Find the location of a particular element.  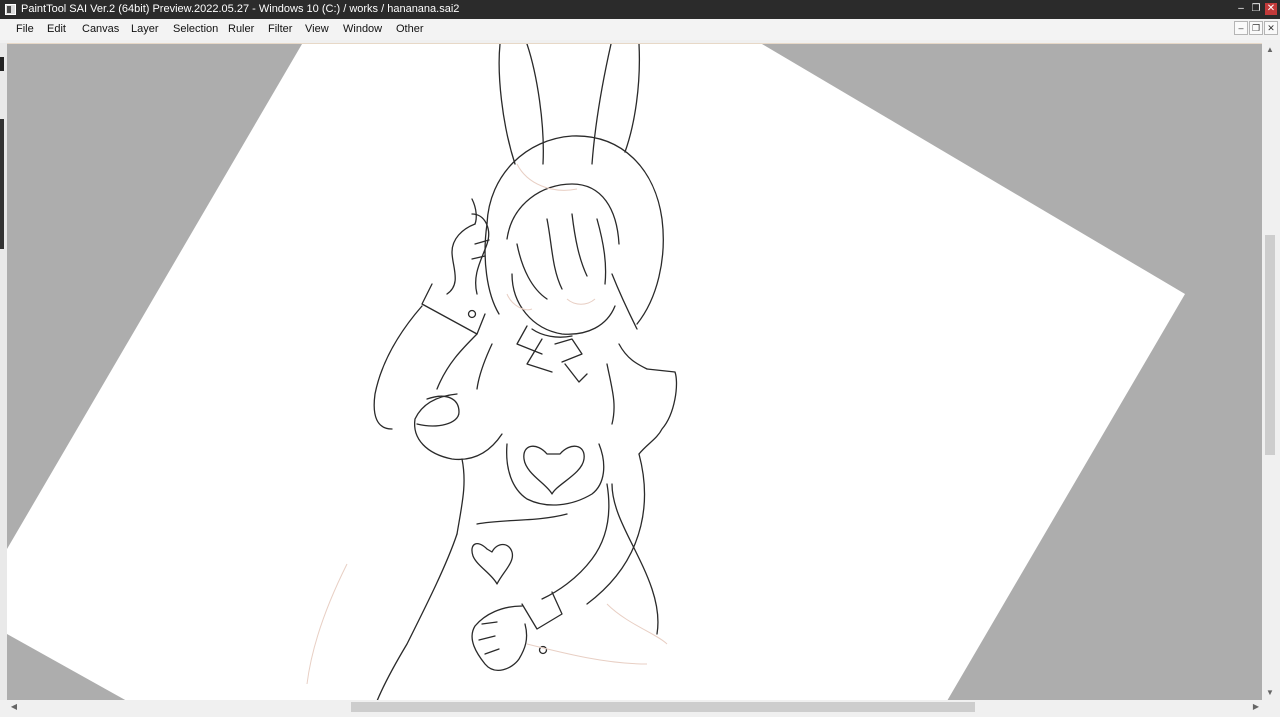

scroll-up-icon: ▲ is located at coordinates (1270, 50).